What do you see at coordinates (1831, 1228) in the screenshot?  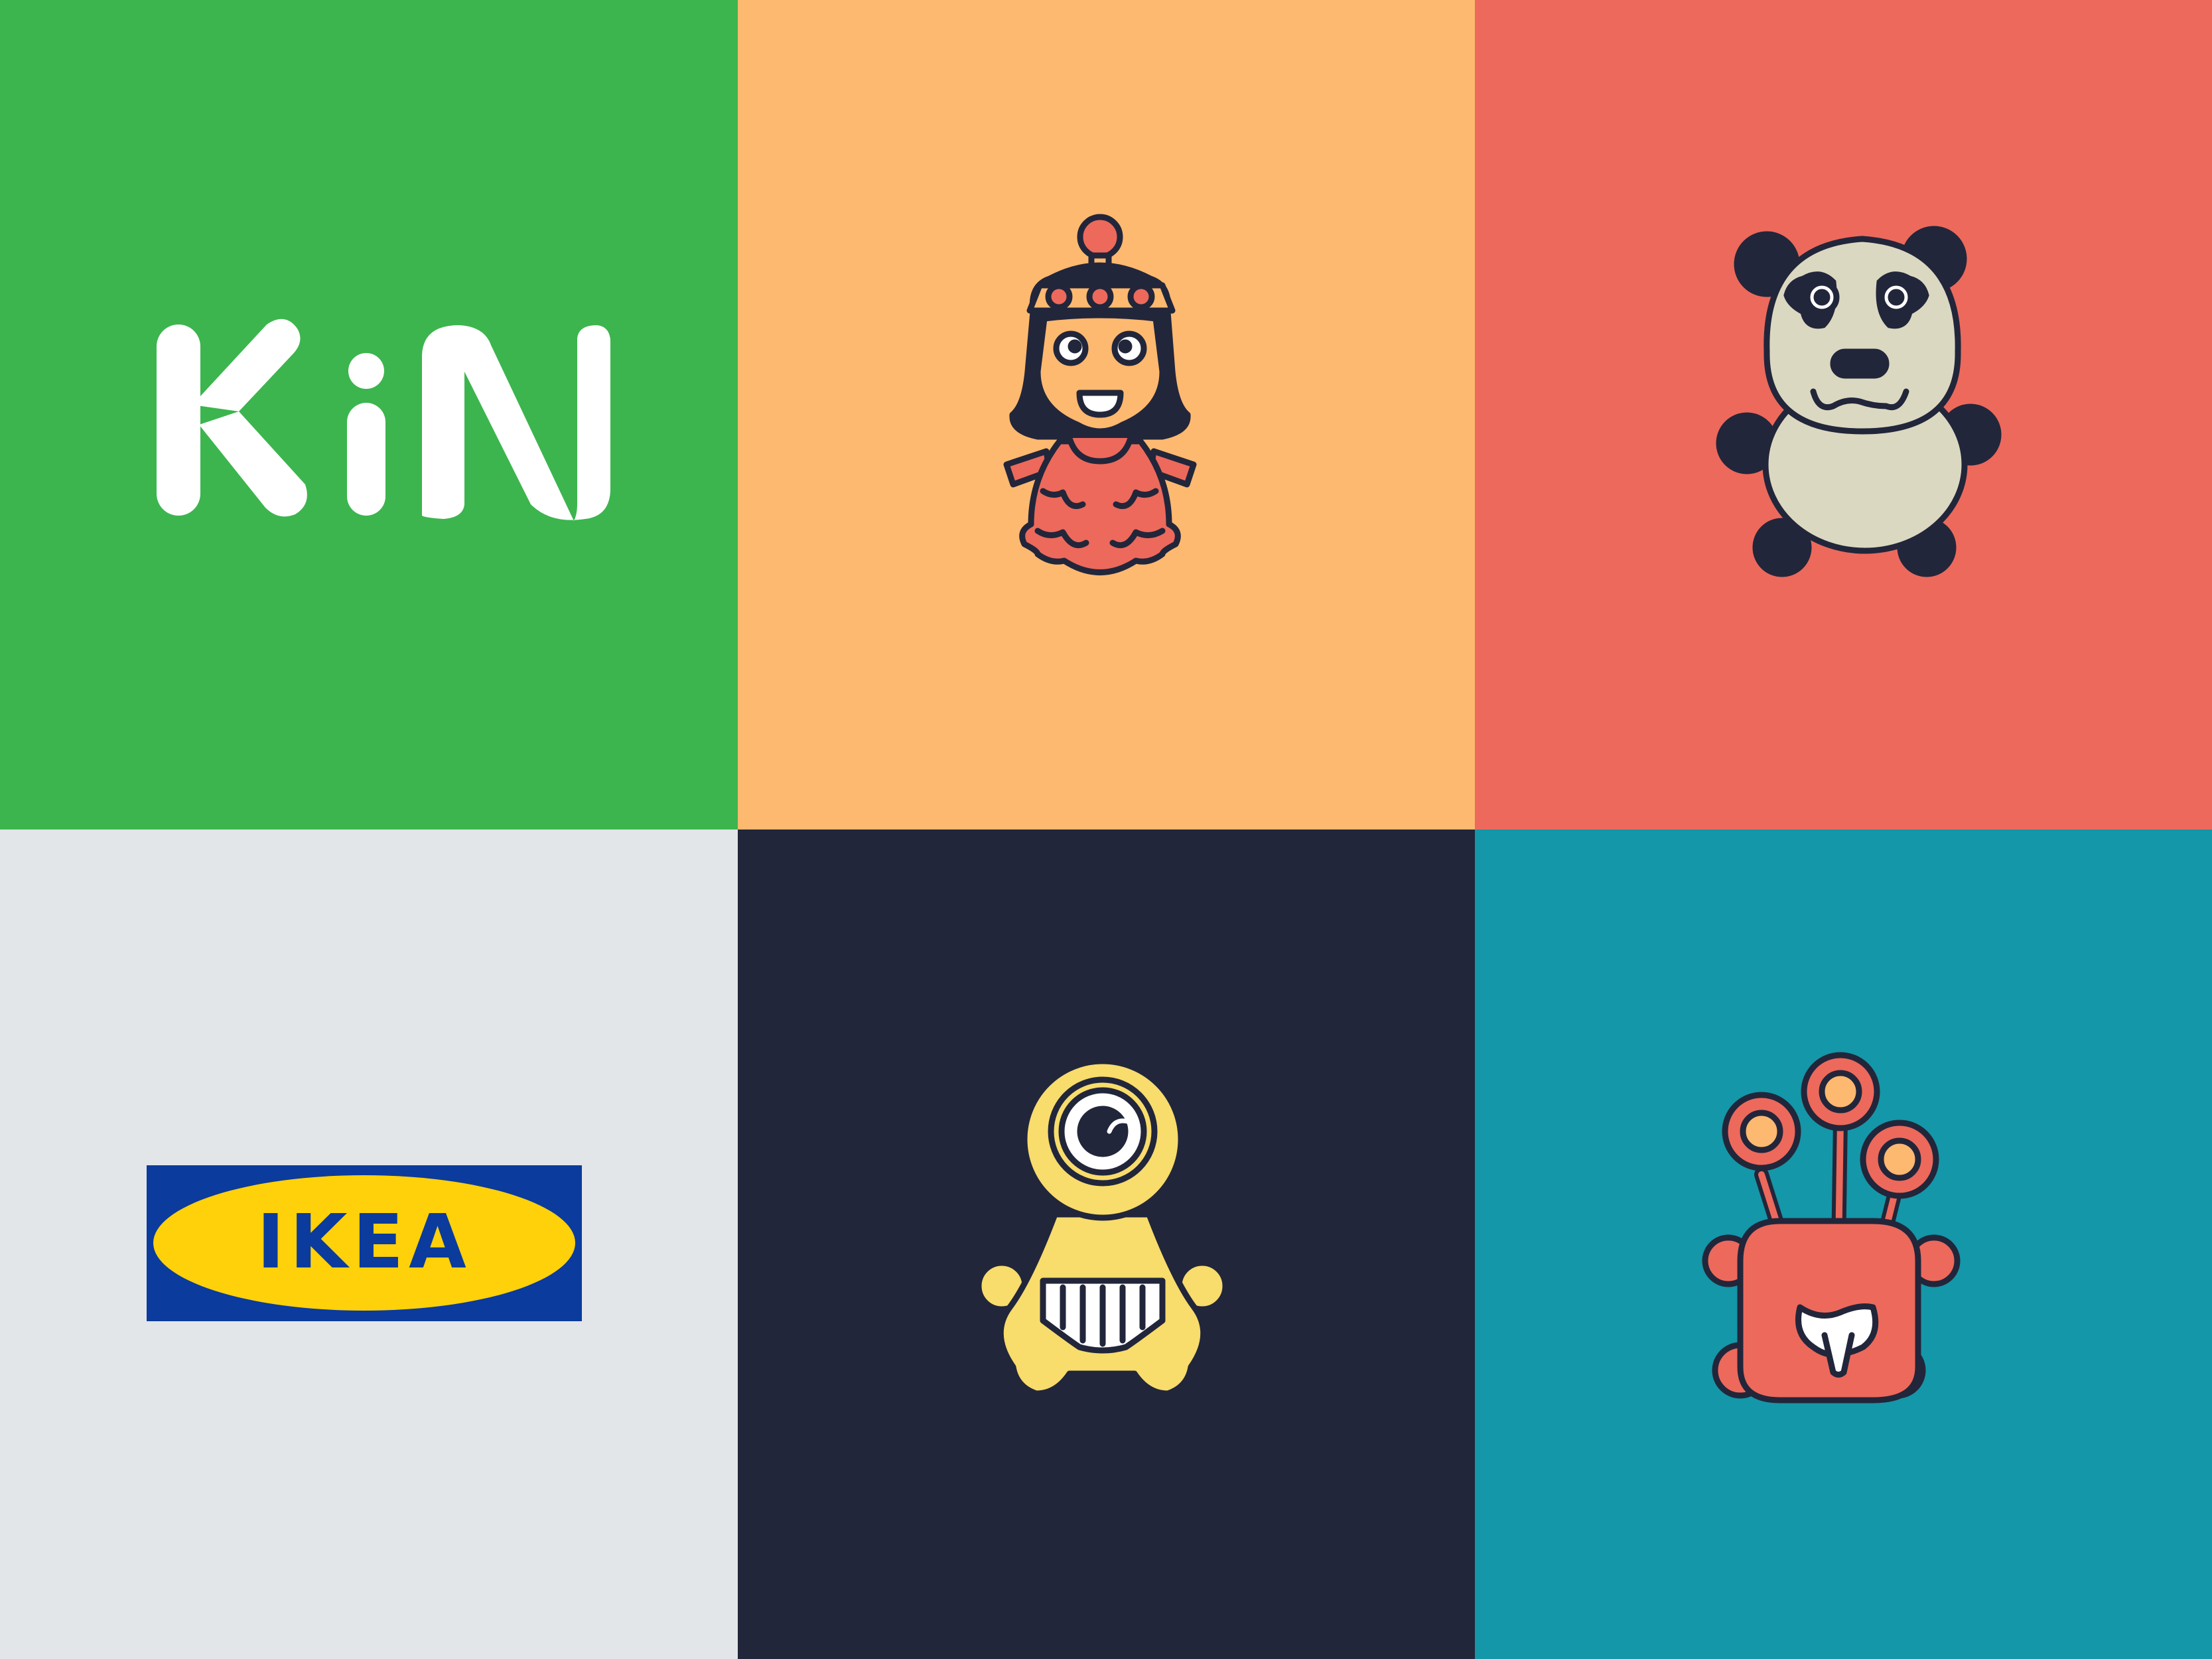 I see `eyestalk-monster-icon` at bounding box center [1831, 1228].